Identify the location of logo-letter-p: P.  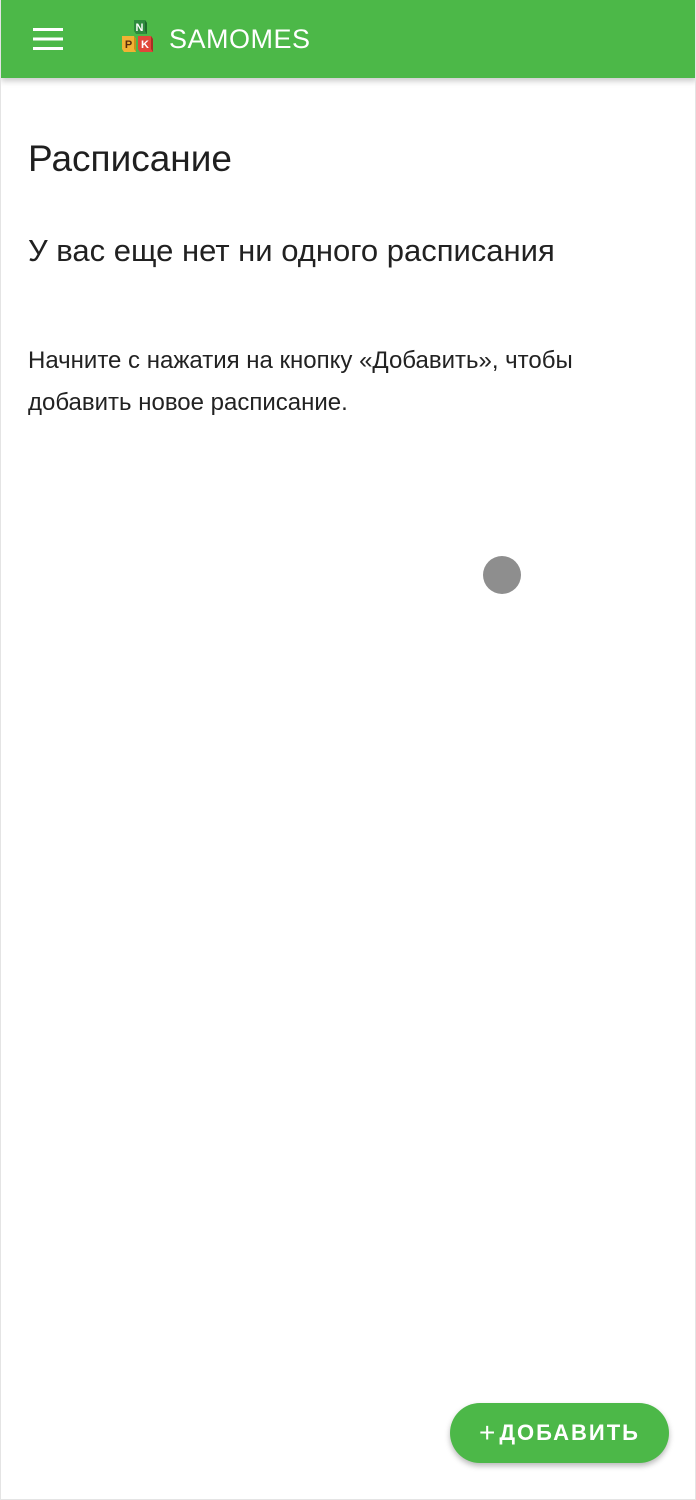
(128, 45).